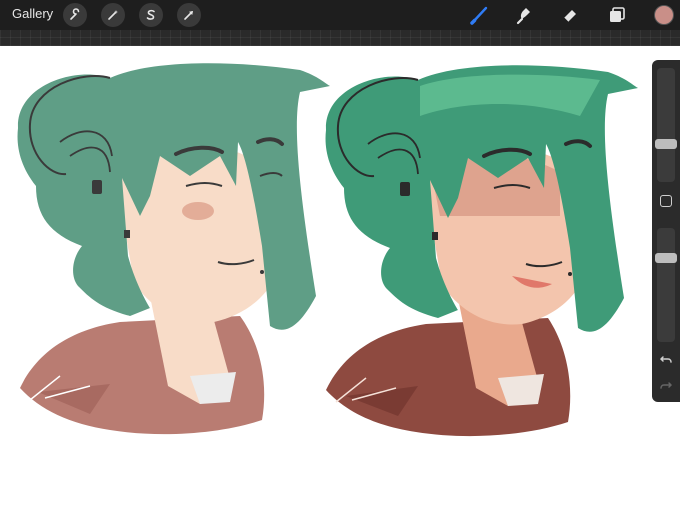 Image resolution: width=680 pixels, height=510 pixels. What do you see at coordinates (32, 13) in the screenshot?
I see `gallery-button: Gallery` at bounding box center [32, 13].